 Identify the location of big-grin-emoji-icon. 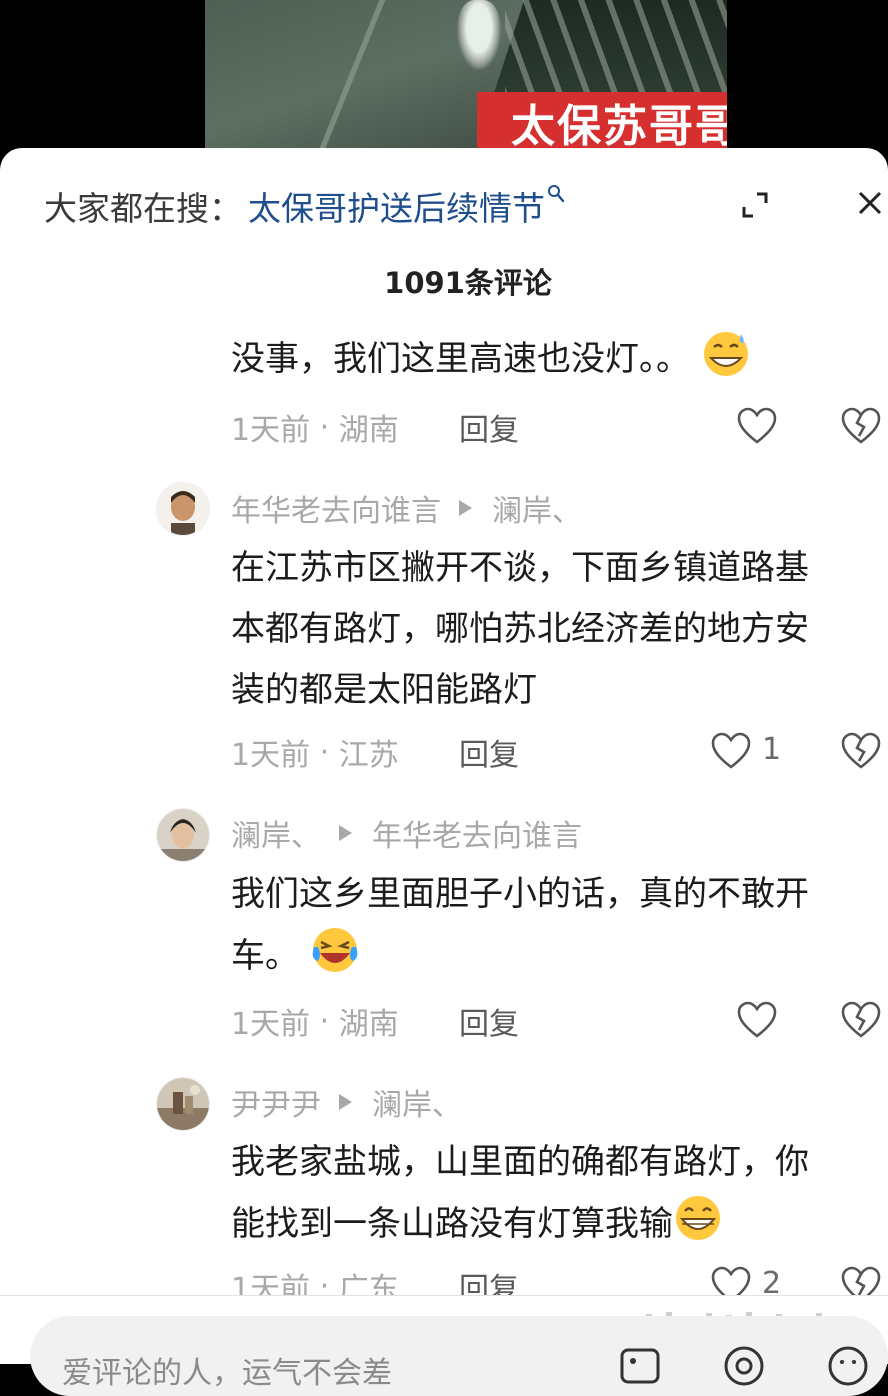
(698, 1218).